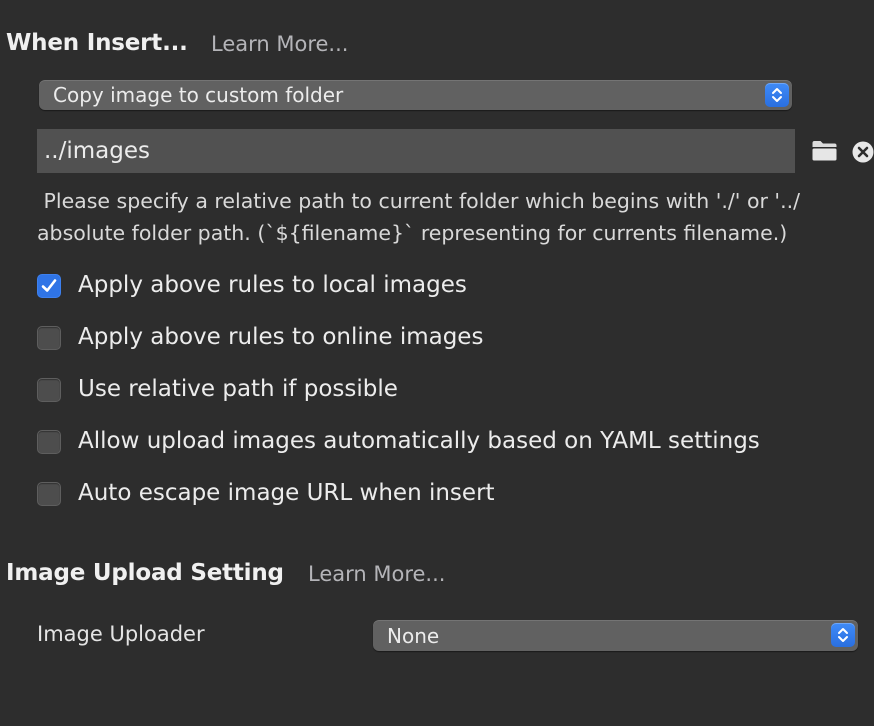 This screenshot has width=874, height=726. Describe the element at coordinates (198, 95) in the screenshot. I see `insert-action-select-value: Copy image to custom folder` at that location.